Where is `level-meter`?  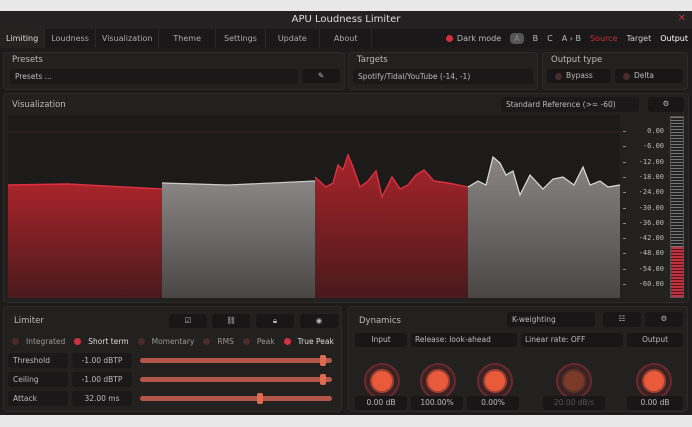
level-meter is located at coordinates (677, 207).